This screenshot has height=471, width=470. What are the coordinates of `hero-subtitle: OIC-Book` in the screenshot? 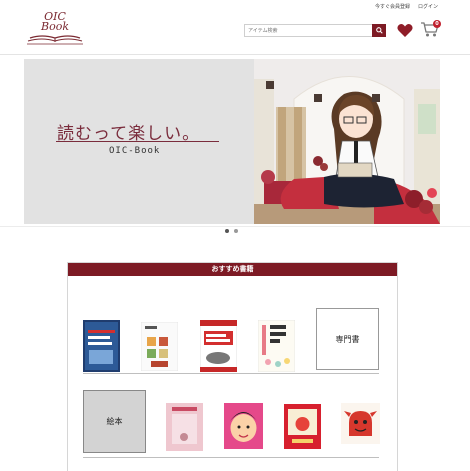 It's located at (135, 151).